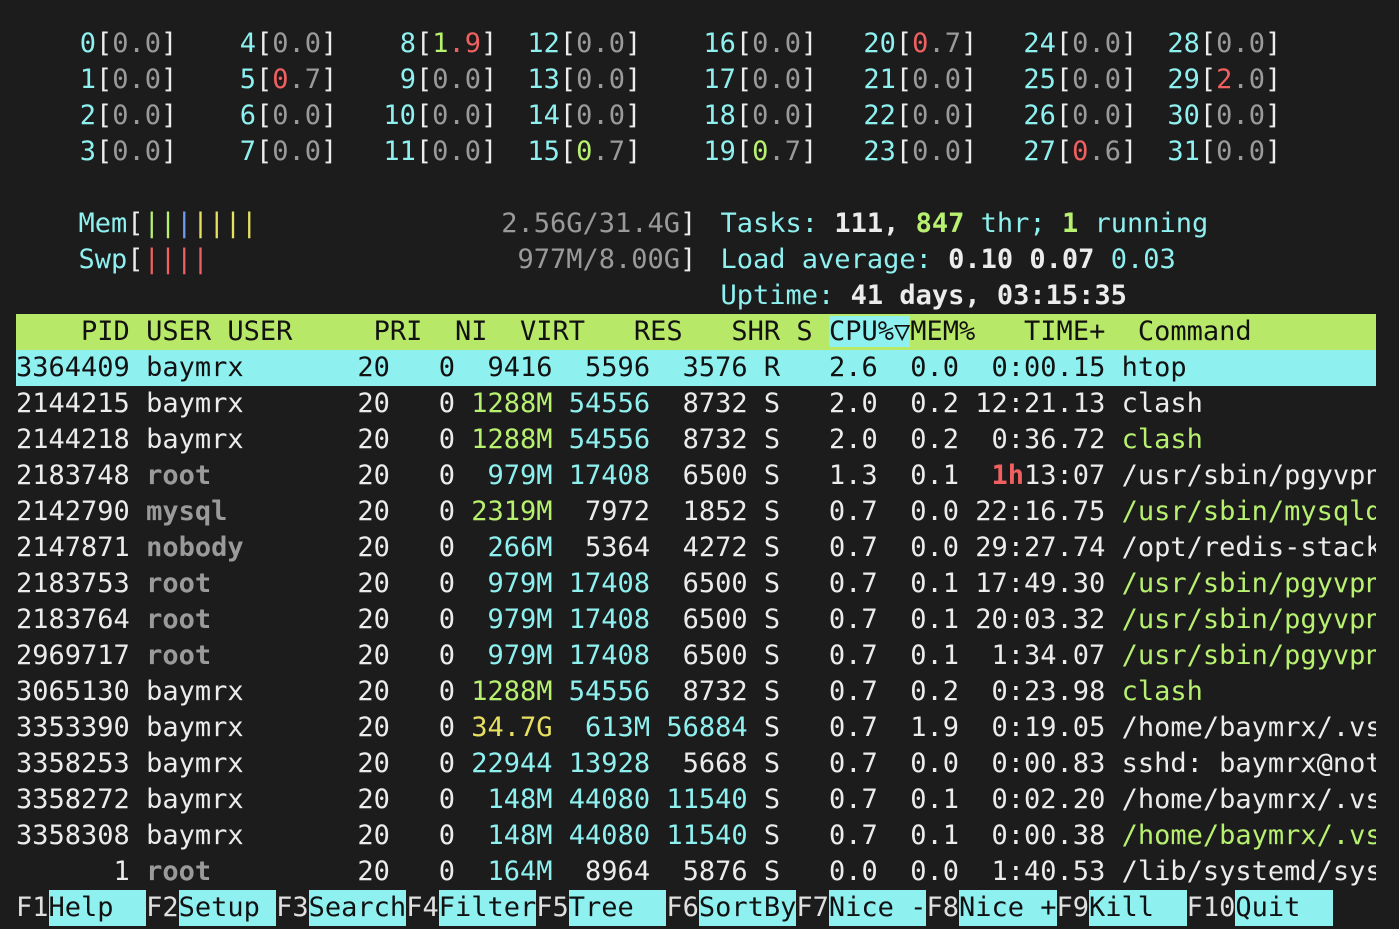 Image resolution: width=1399 pixels, height=929 pixels. Describe the element at coordinates (869, 331) in the screenshot. I see `col-cpu: CPU%▽` at that location.